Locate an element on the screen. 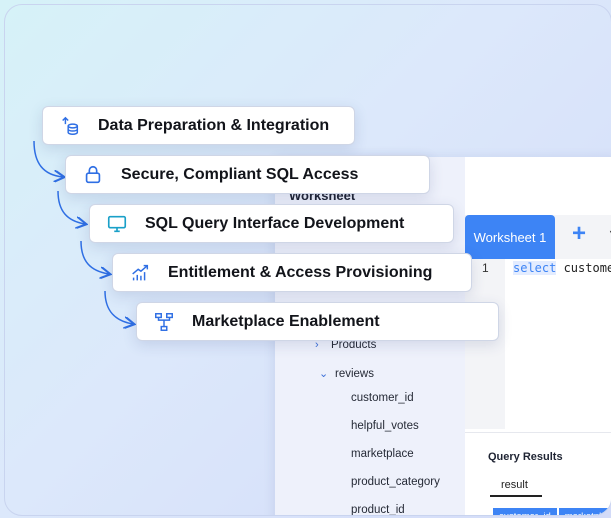 This screenshot has width=611, height=518. hierarchy-icon is located at coordinates (164, 322).